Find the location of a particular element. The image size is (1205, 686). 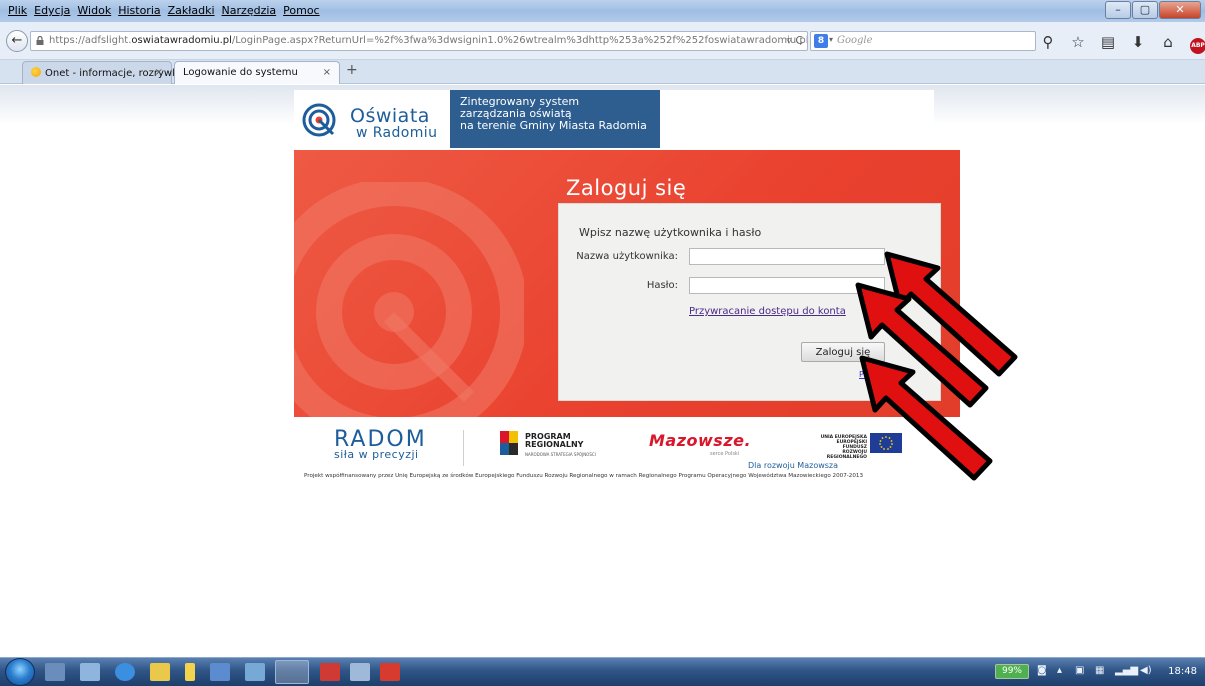

lock-icon is located at coordinates (40, 40).